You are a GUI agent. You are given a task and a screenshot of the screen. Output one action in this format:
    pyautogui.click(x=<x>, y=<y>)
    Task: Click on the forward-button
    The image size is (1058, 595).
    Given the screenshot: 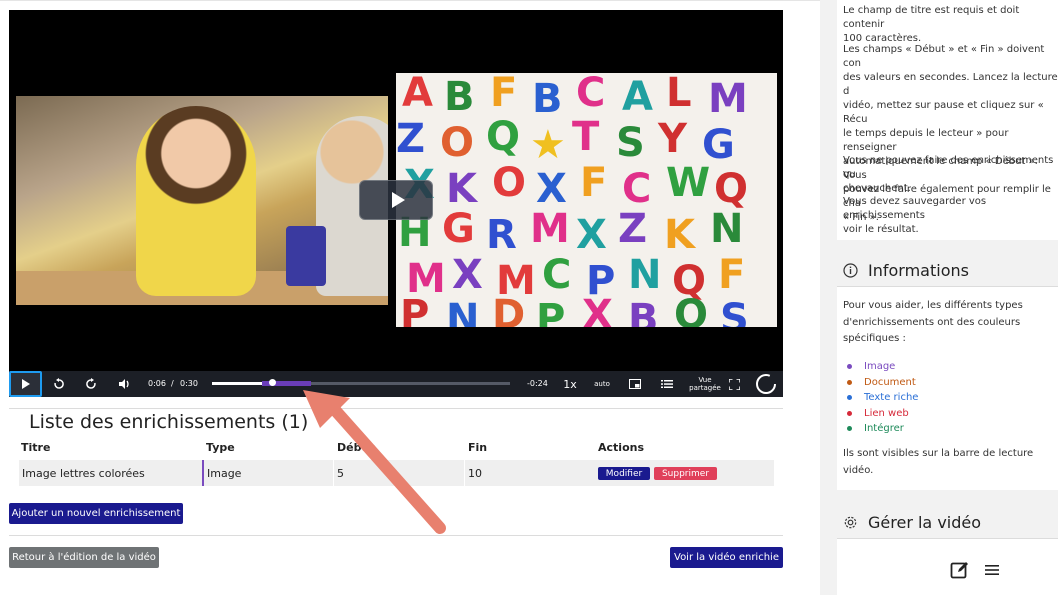 What is the action you would take?
    pyautogui.click(x=91, y=384)
    